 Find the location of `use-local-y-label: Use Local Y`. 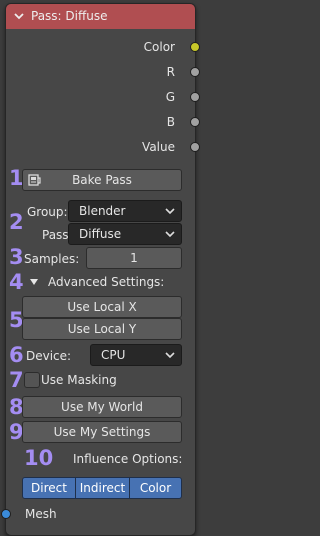

use-local-y-label: Use Local Y is located at coordinates (102, 329).